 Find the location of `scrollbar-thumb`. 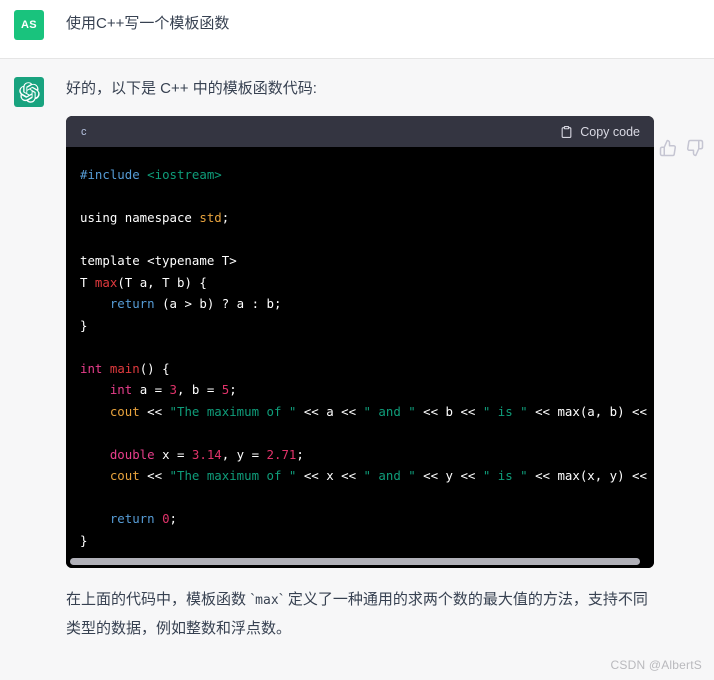

scrollbar-thumb is located at coordinates (355, 561).